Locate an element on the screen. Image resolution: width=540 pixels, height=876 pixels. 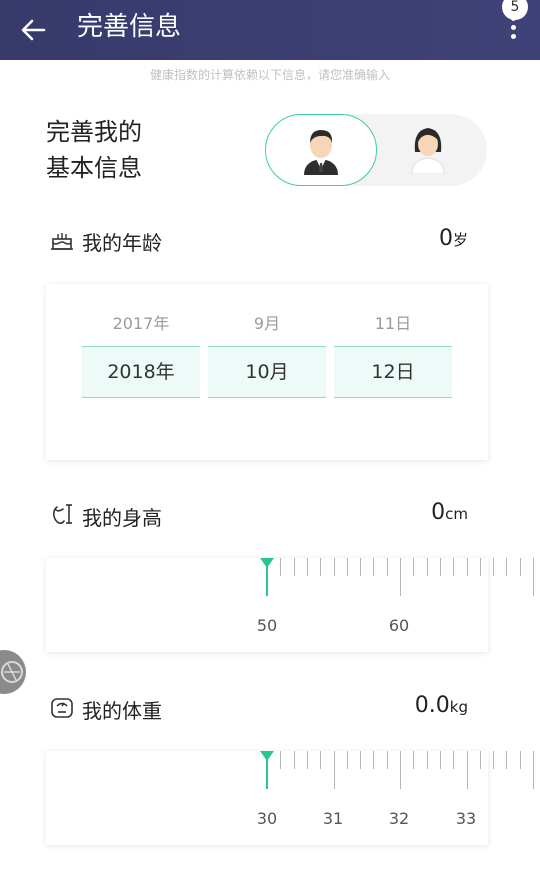
more-menu-button is located at coordinates (513, 31).